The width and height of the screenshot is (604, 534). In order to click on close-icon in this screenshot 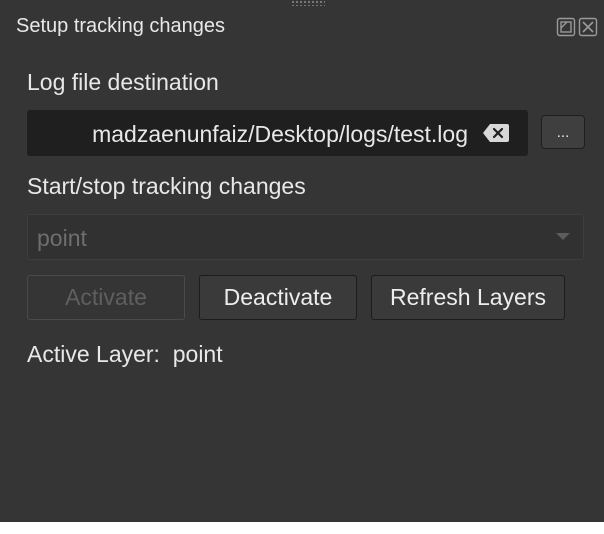, I will do `click(588, 27)`.